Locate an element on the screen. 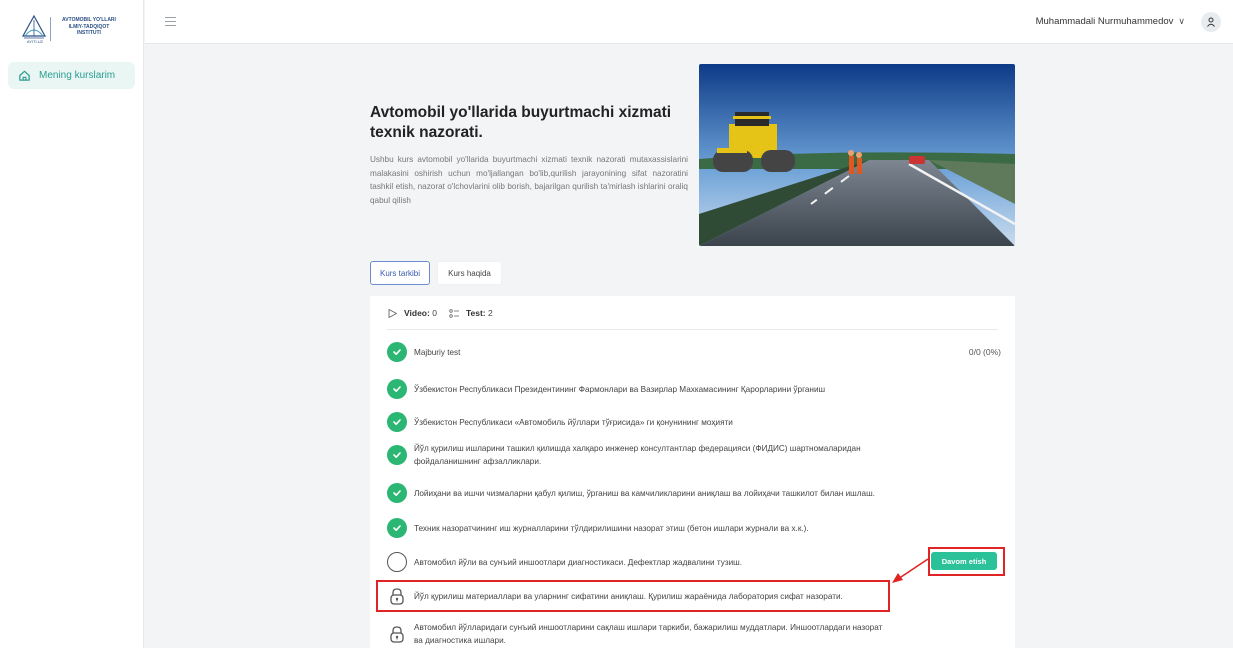 The image size is (1233, 648). topbar: Muhammadali Nurmuhammedov ∨ is located at coordinates (689, 22).